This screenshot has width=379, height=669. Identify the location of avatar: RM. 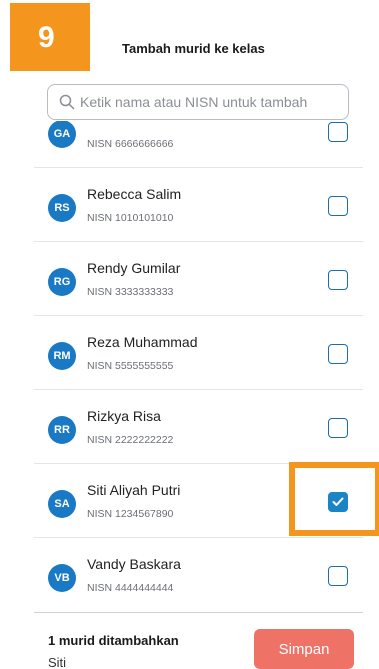
(62, 356).